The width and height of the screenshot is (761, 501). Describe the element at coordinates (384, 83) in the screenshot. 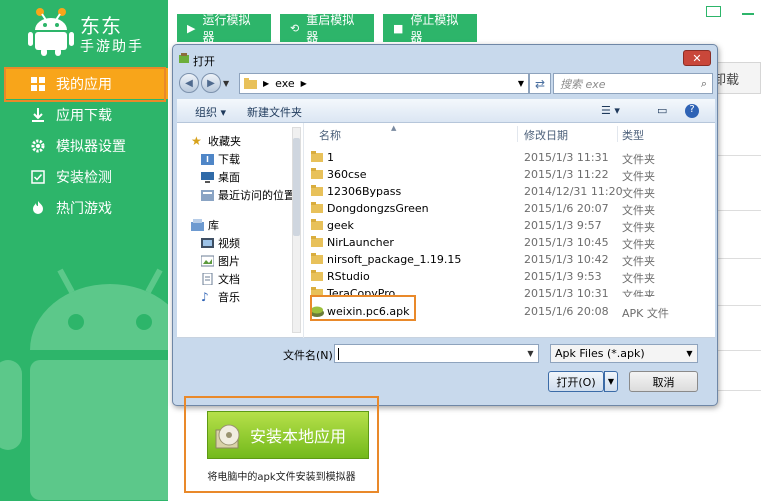

I see `address-bar: ▶ exe ▶ ▼` at that location.